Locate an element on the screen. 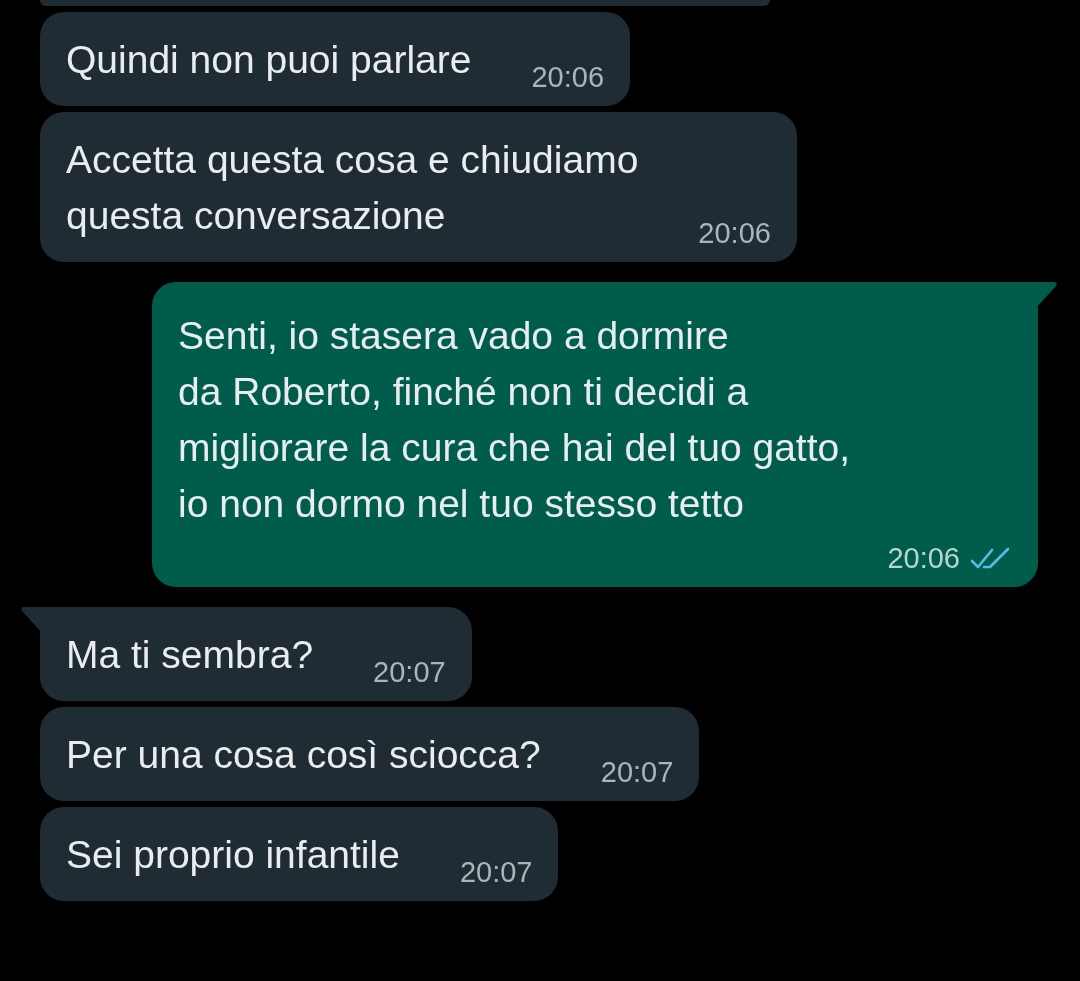 The image size is (1080, 981). message-text: Sei proprio infantile is located at coordinates (233, 855).